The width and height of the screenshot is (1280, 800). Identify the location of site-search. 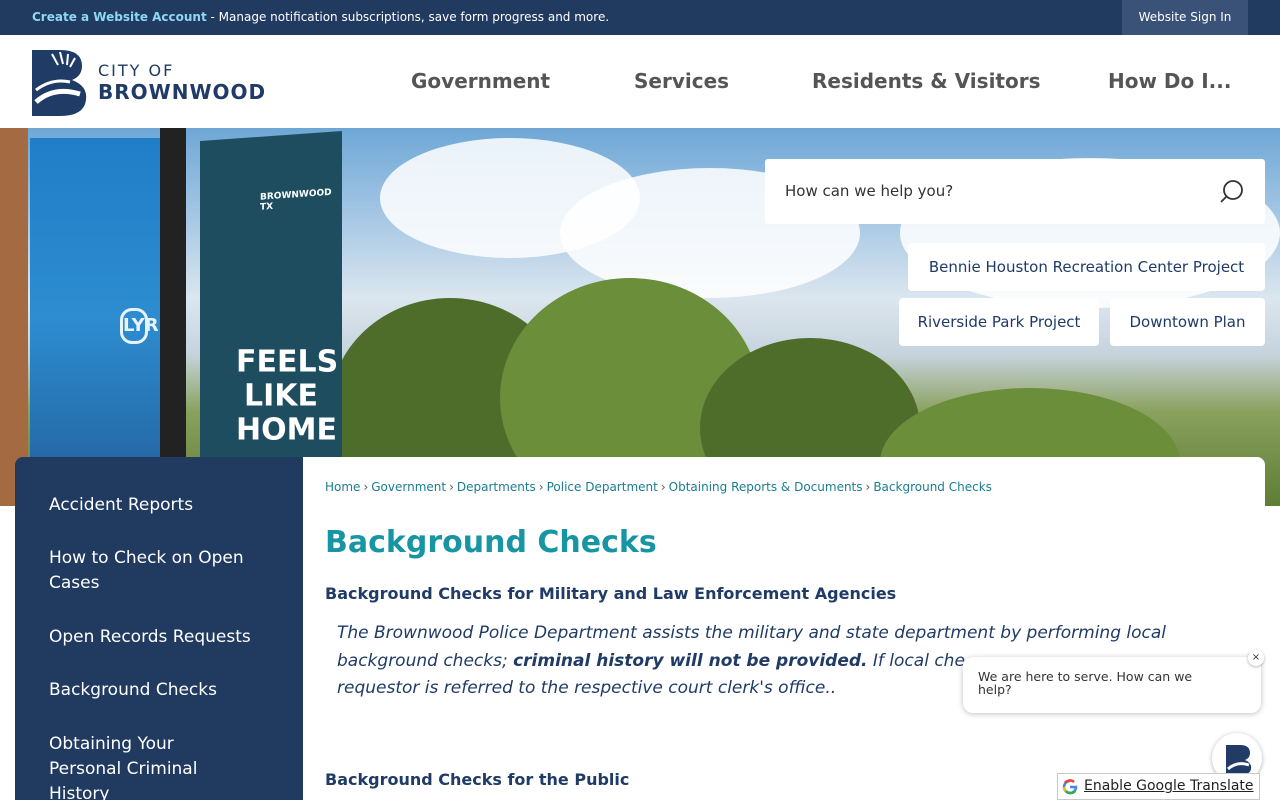
(1015, 191).